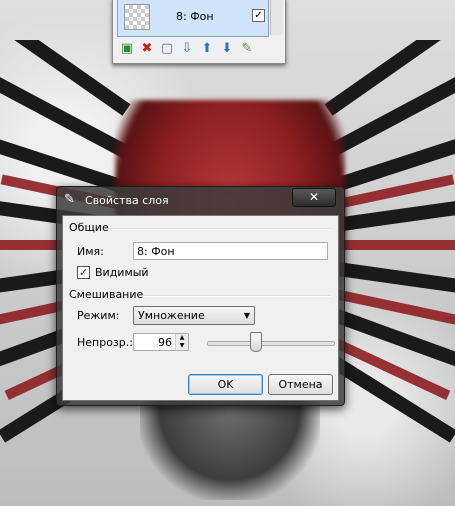  I want to click on delete-layer-icon: ✖, so click(147, 49).